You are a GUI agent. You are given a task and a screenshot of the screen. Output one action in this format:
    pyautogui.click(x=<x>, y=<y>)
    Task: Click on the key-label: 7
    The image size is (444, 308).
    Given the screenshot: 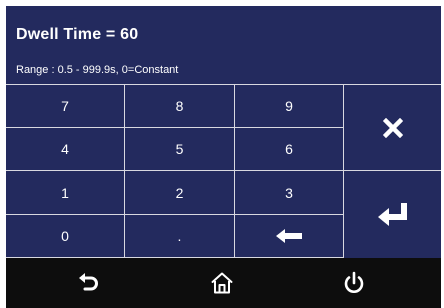 What is the action you would take?
    pyautogui.click(x=65, y=106)
    